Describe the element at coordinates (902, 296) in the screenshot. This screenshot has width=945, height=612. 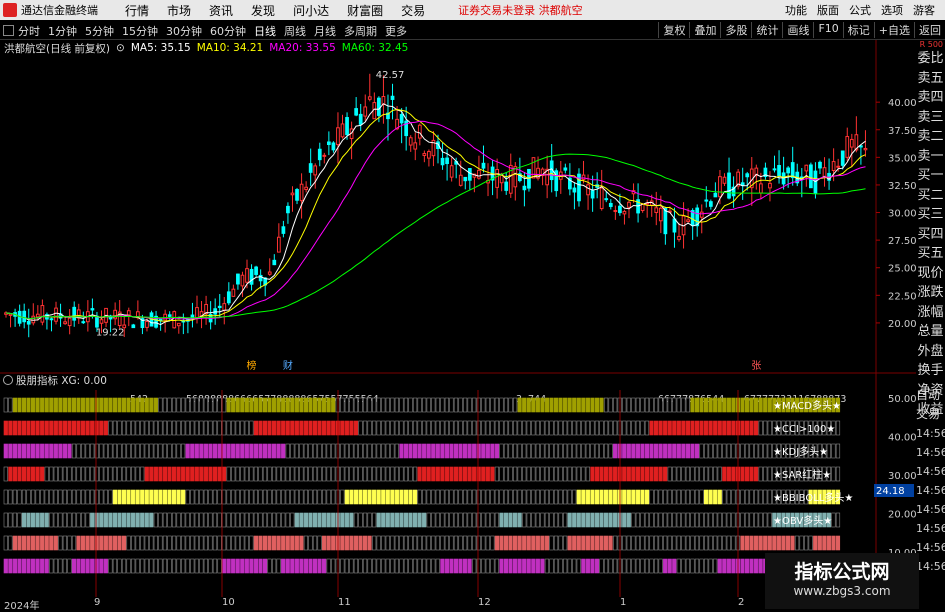
I see `price-tick-label: 22.50` at that location.